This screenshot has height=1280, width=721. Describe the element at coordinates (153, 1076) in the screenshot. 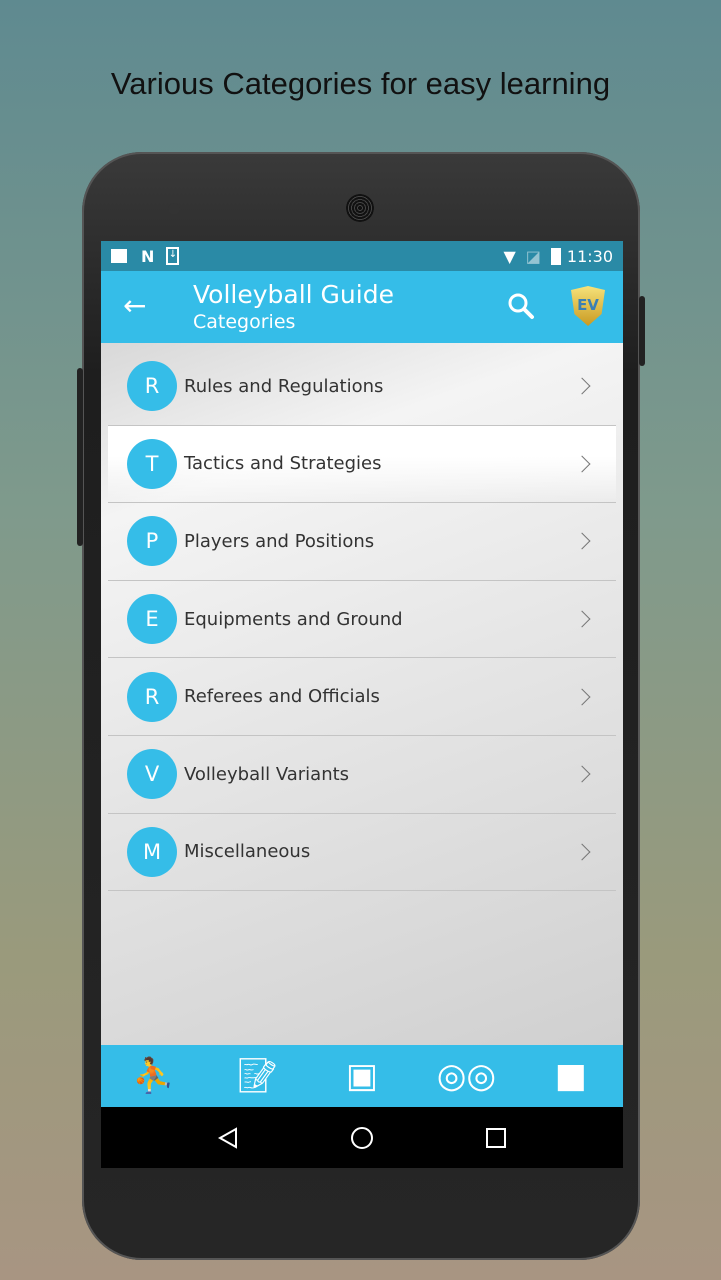

I see `volleyball-player-icon: ⛹` at that location.